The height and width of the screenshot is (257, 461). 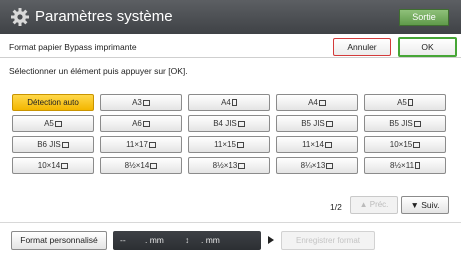 I want to click on width-mm: . mm, so click(x=154, y=240).